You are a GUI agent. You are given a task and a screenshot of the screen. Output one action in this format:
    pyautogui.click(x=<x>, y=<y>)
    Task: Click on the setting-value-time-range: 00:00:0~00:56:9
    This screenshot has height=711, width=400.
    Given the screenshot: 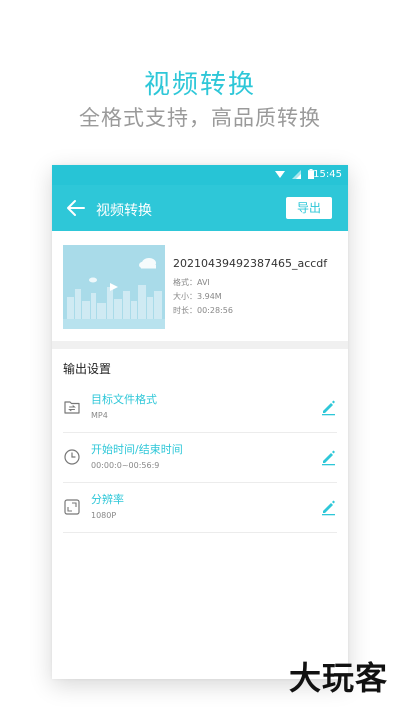 What is the action you would take?
    pyautogui.click(x=125, y=465)
    